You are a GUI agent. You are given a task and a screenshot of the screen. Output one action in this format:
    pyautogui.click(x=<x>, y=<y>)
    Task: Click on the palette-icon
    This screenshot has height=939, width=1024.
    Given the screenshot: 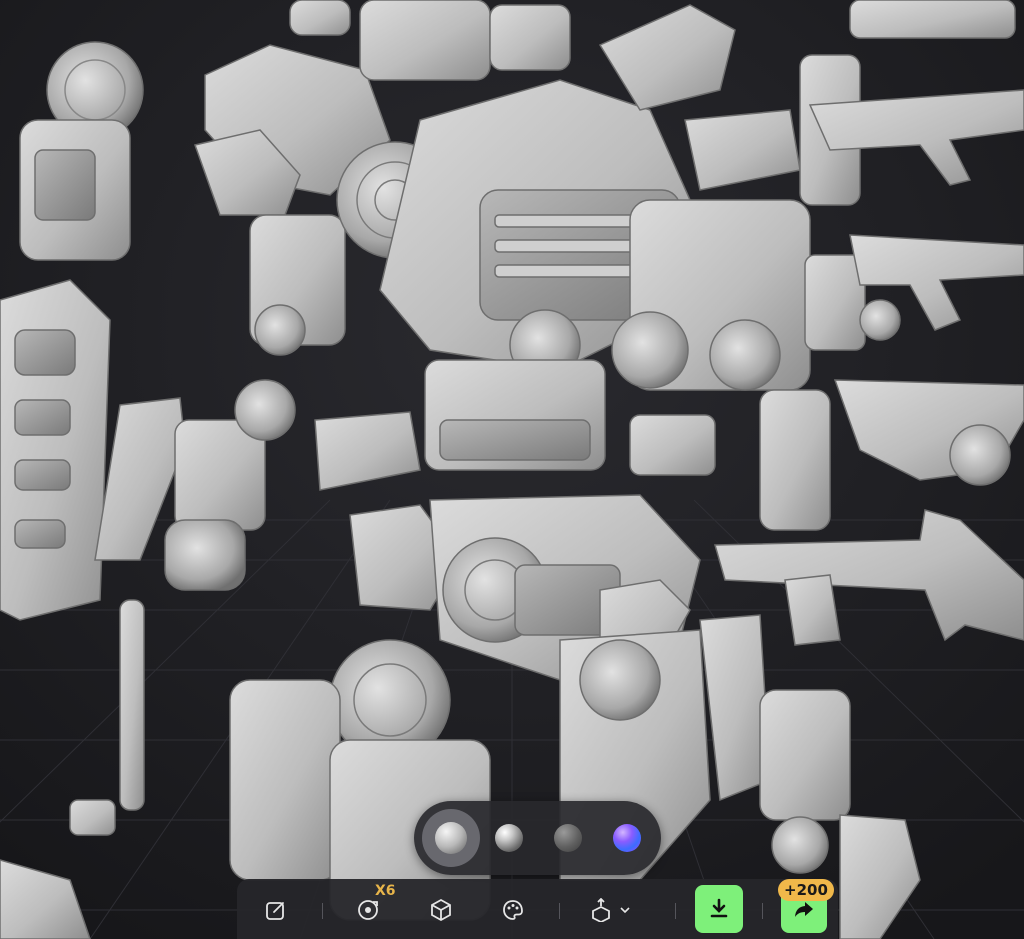 What is the action you would take?
    pyautogui.click(x=513, y=910)
    